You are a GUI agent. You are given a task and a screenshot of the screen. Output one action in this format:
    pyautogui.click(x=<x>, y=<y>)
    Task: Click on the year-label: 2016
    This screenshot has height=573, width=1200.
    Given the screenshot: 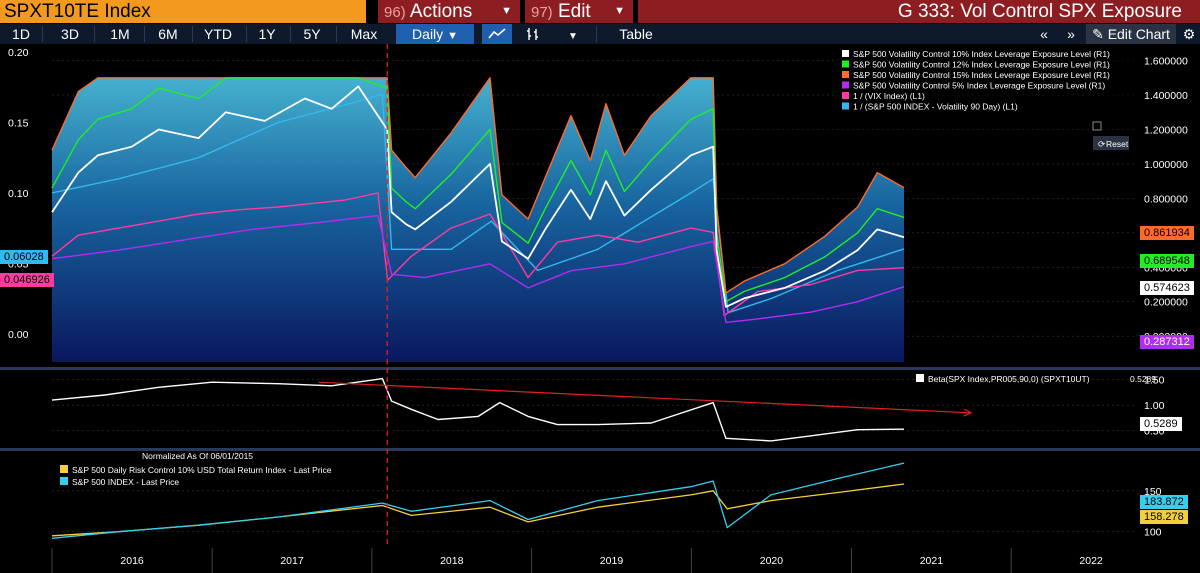 What is the action you would take?
    pyautogui.click(x=132, y=561)
    